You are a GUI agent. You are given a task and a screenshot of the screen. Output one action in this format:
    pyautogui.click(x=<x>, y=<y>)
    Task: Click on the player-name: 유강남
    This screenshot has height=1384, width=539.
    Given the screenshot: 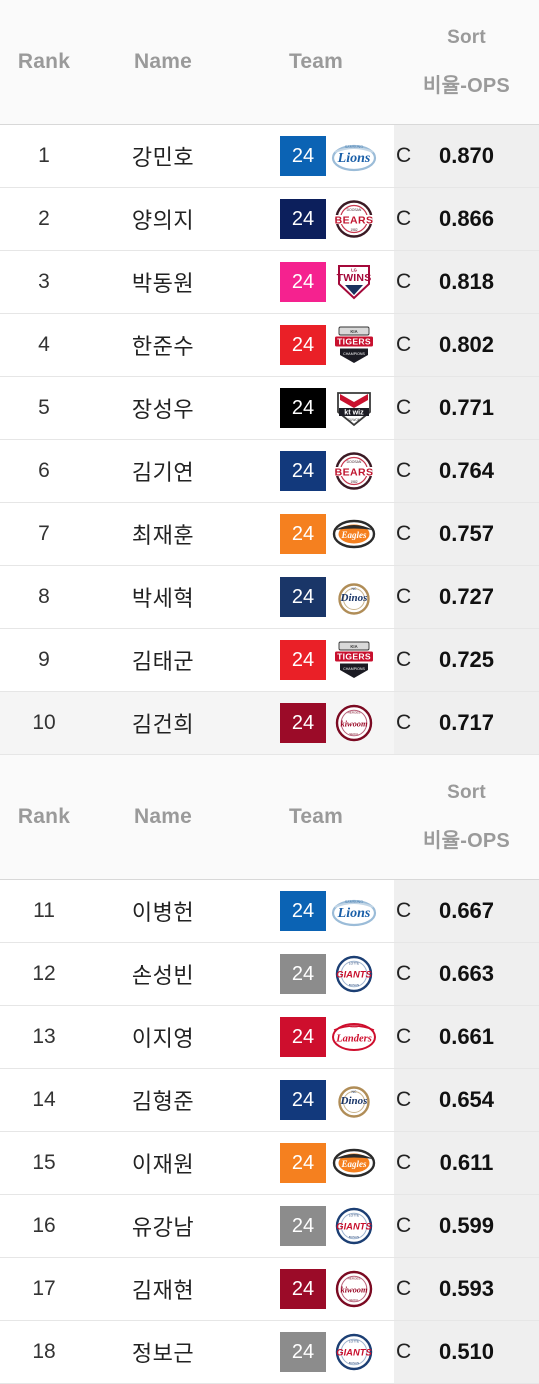 What is the action you would take?
    pyautogui.click(x=163, y=1226)
    